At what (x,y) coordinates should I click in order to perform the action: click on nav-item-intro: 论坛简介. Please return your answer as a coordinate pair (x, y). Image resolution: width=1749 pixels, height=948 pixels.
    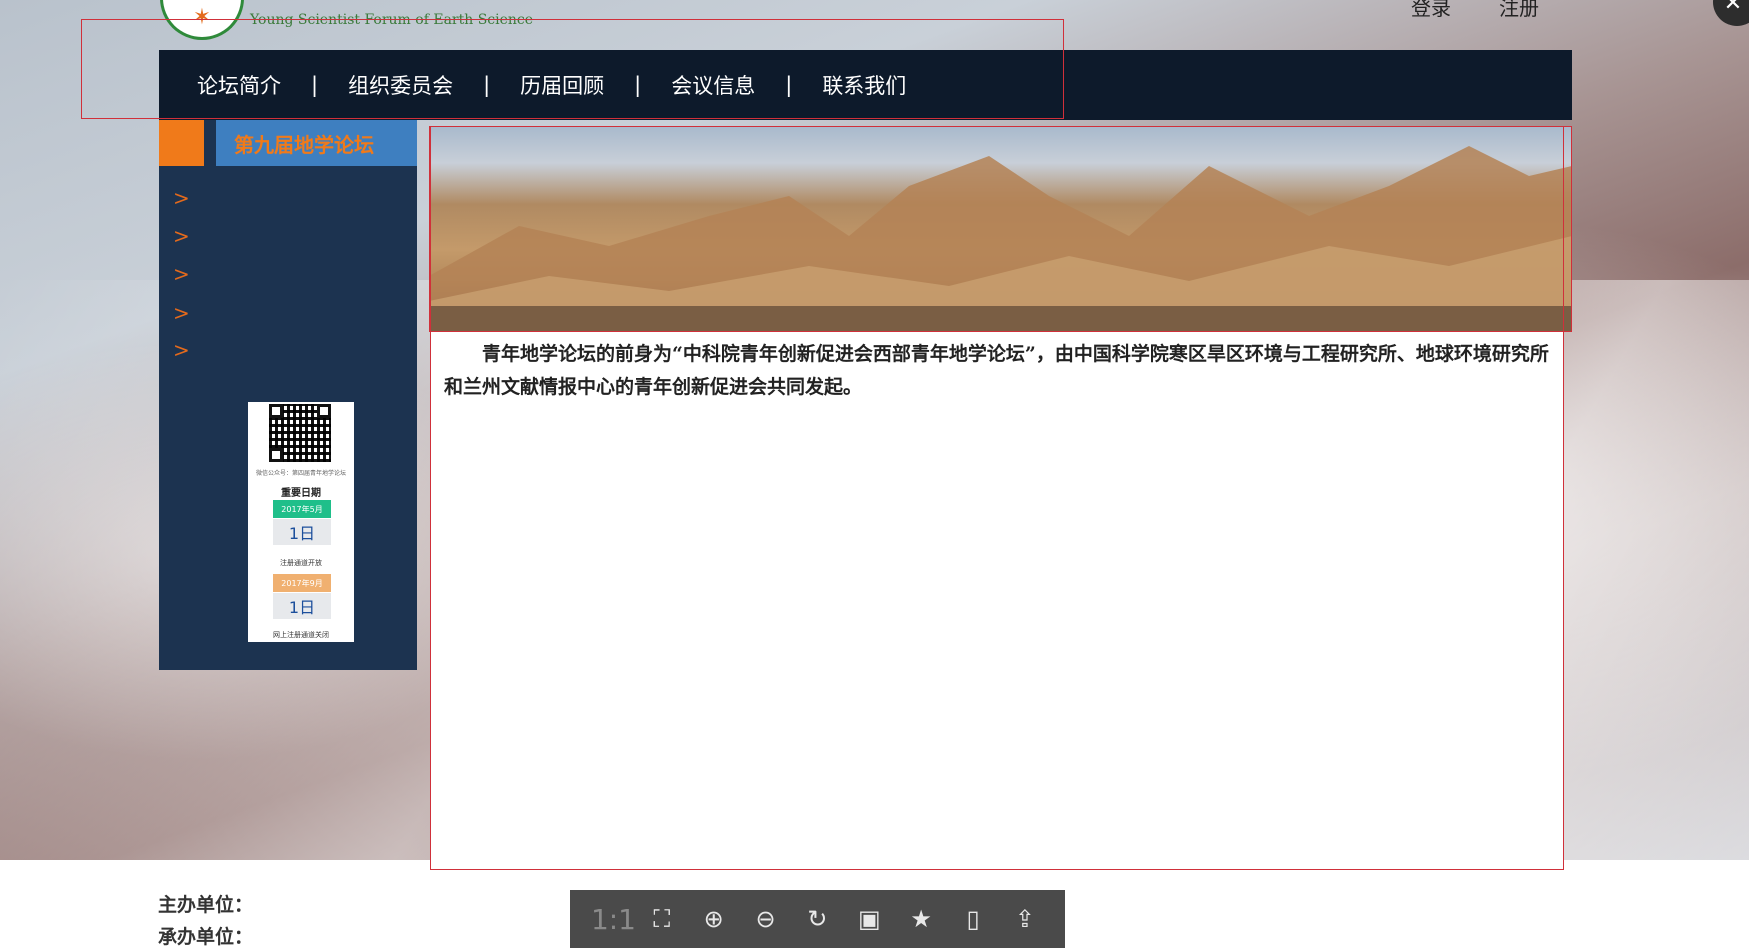
    Looking at the image, I should click on (239, 85).